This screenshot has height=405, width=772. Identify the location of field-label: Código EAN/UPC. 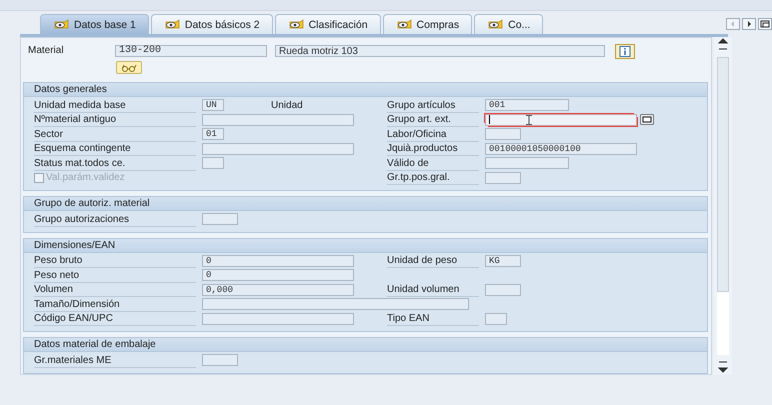
(115, 319).